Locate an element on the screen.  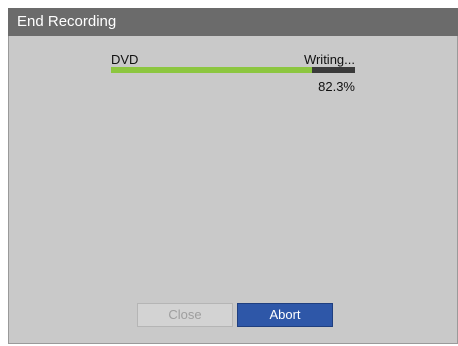
progress-percent-label: 82.3% is located at coordinates (336, 86).